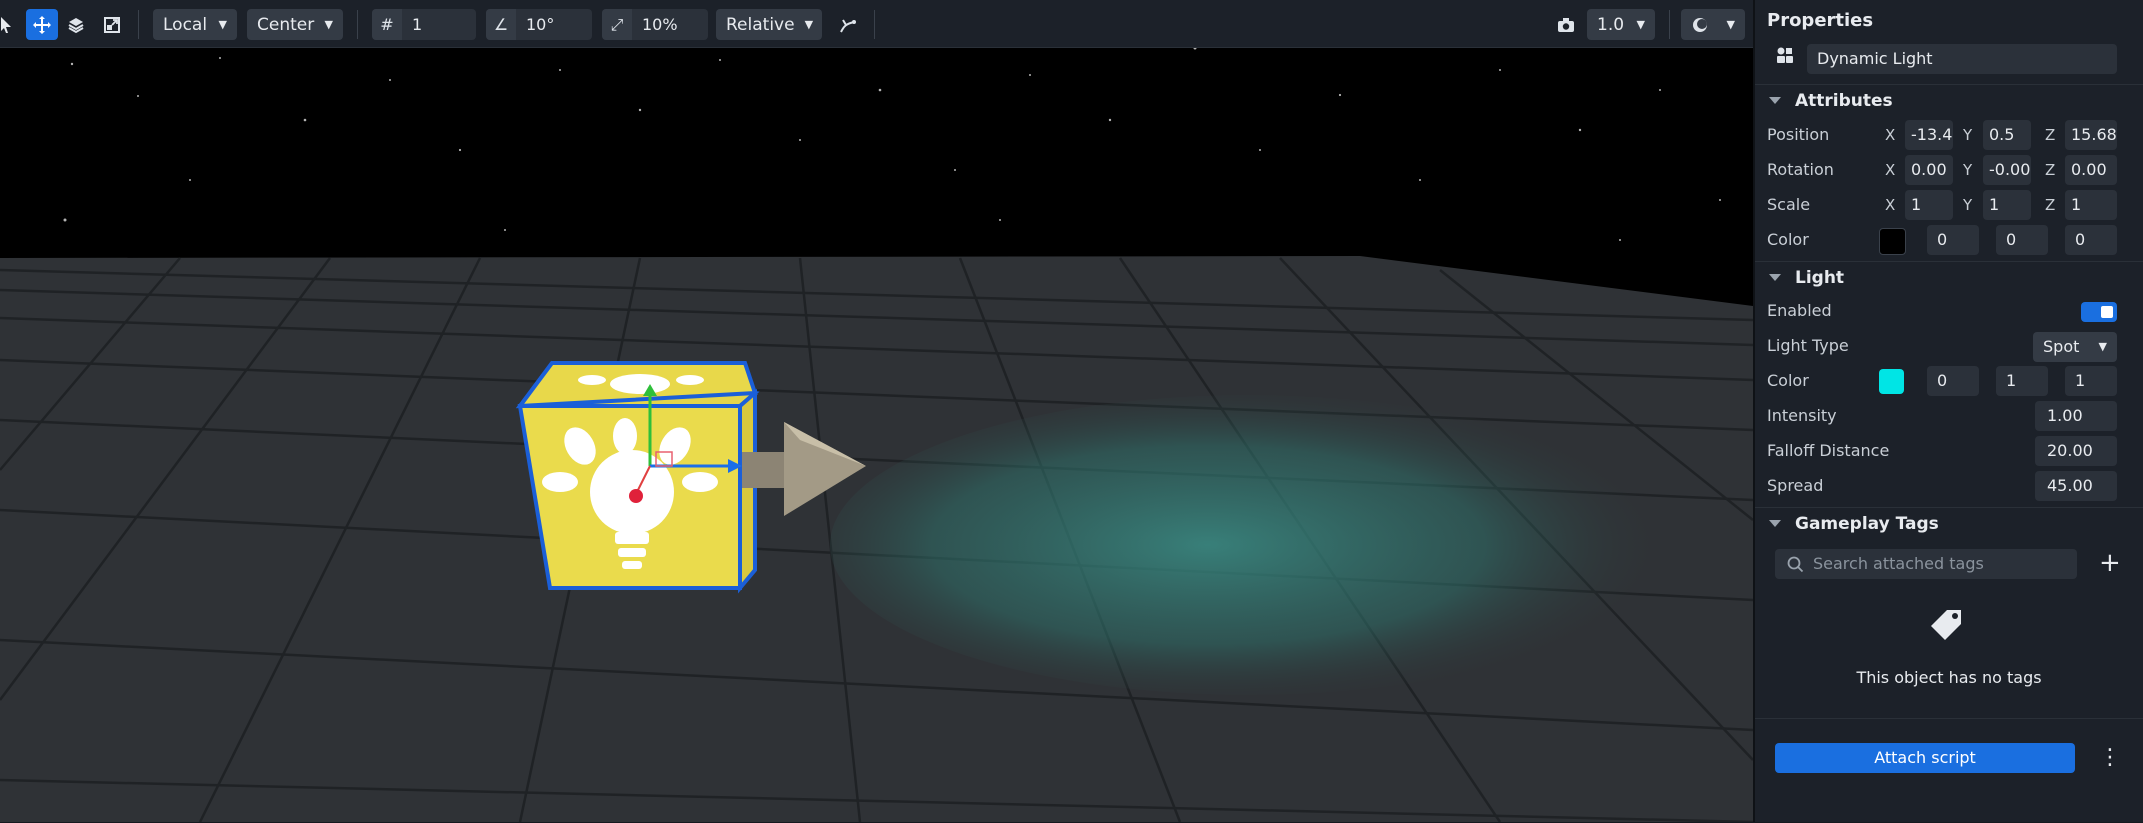 This screenshot has width=2143, height=823. What do you see at coordinates (1929, 135) in the screenshot?
I see `position-x-input: -13.4` at bounding box center [1929, 135].